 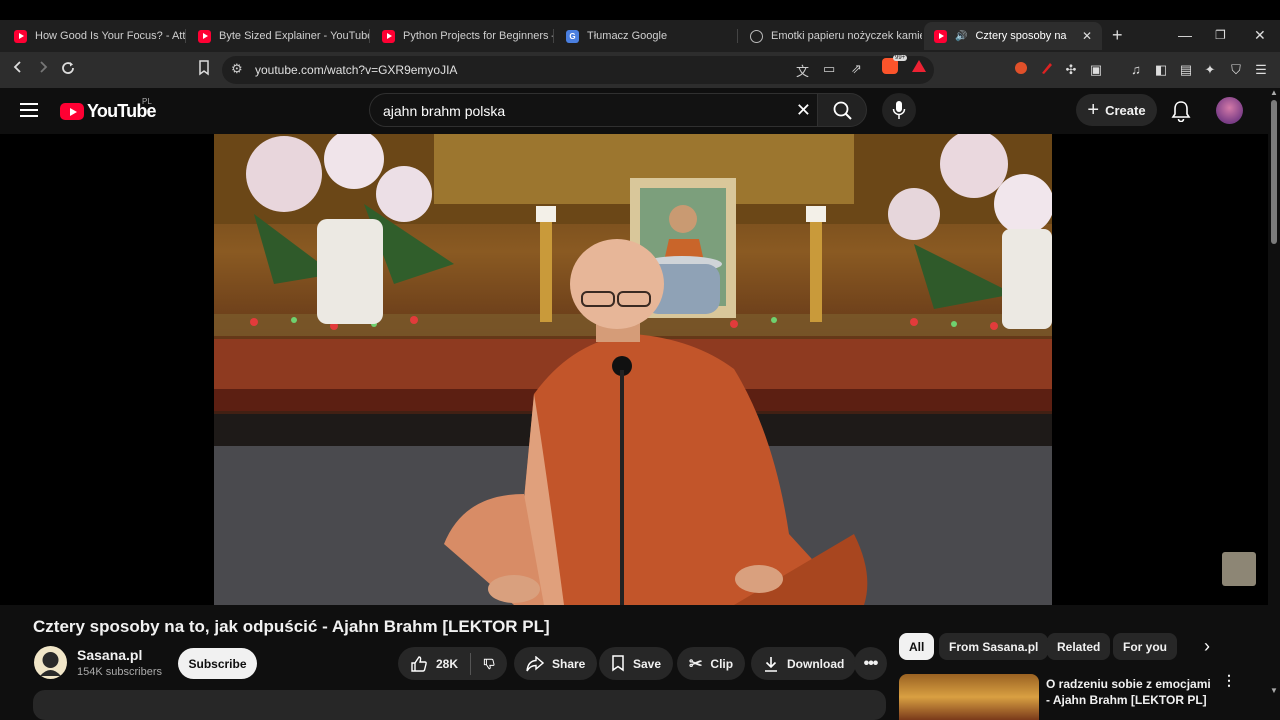 I want to click on save-bookmark-icon, so click(x=618, y=663).